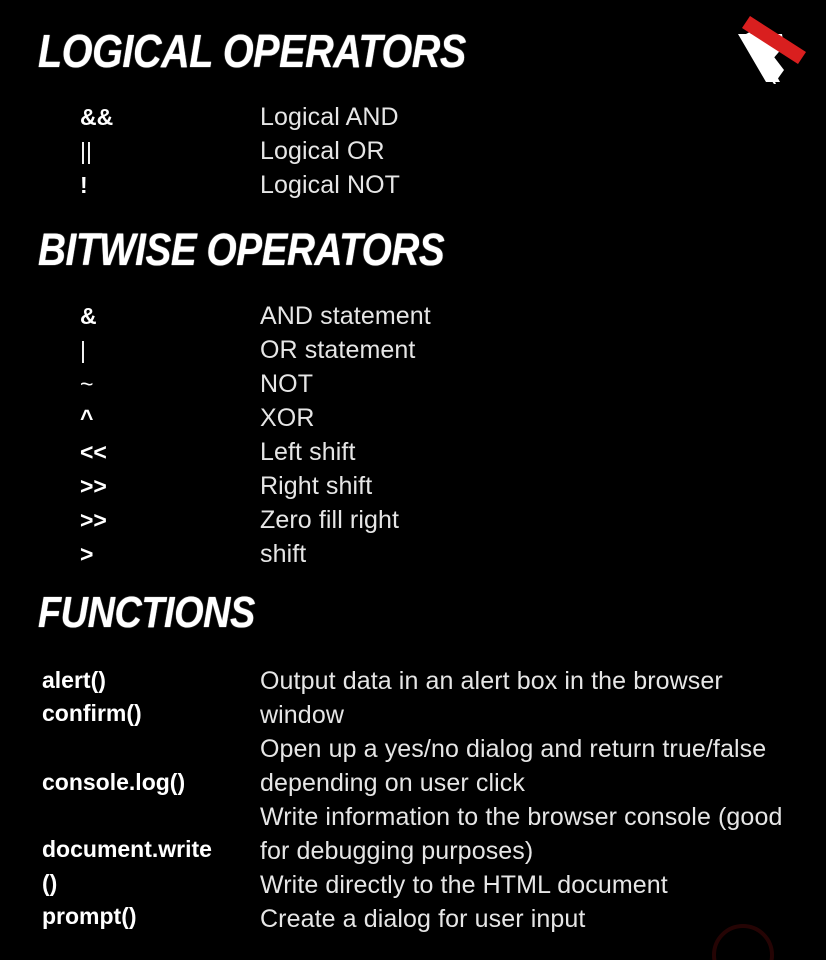  What do you see at coordinates (50, 883) in the screenshot?
I see `function-name: ()` at bounding box center [50, 883].